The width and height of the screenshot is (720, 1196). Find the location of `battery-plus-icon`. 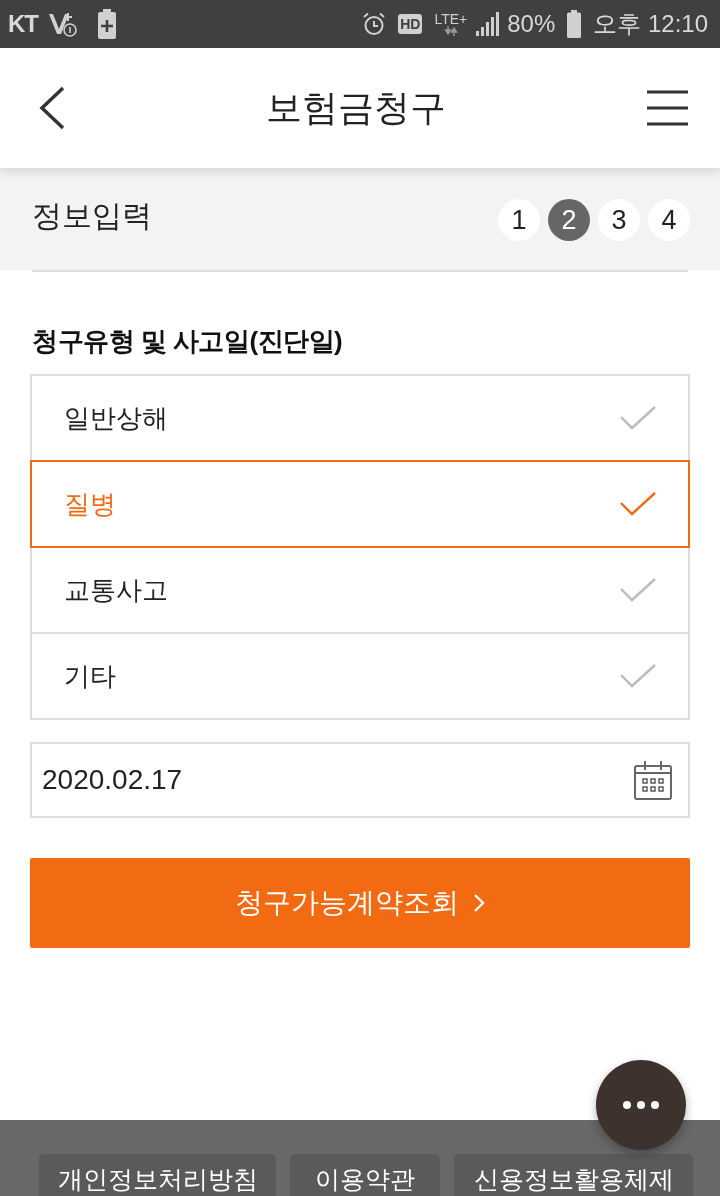

battery-plus-icon is located at coordinates (107, 24).